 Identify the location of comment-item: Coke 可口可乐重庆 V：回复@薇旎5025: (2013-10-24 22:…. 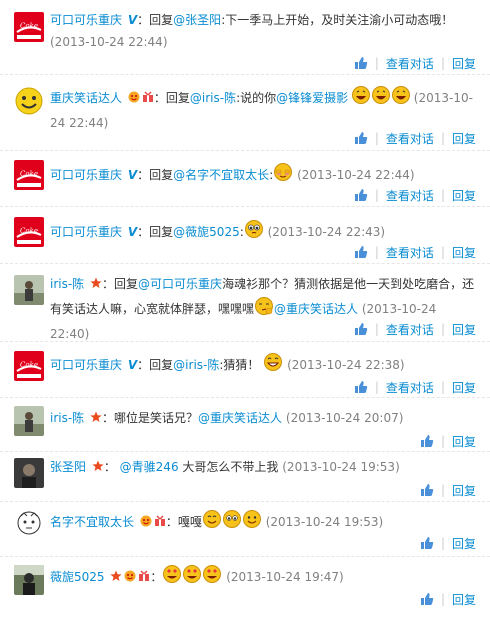
(245, 235).